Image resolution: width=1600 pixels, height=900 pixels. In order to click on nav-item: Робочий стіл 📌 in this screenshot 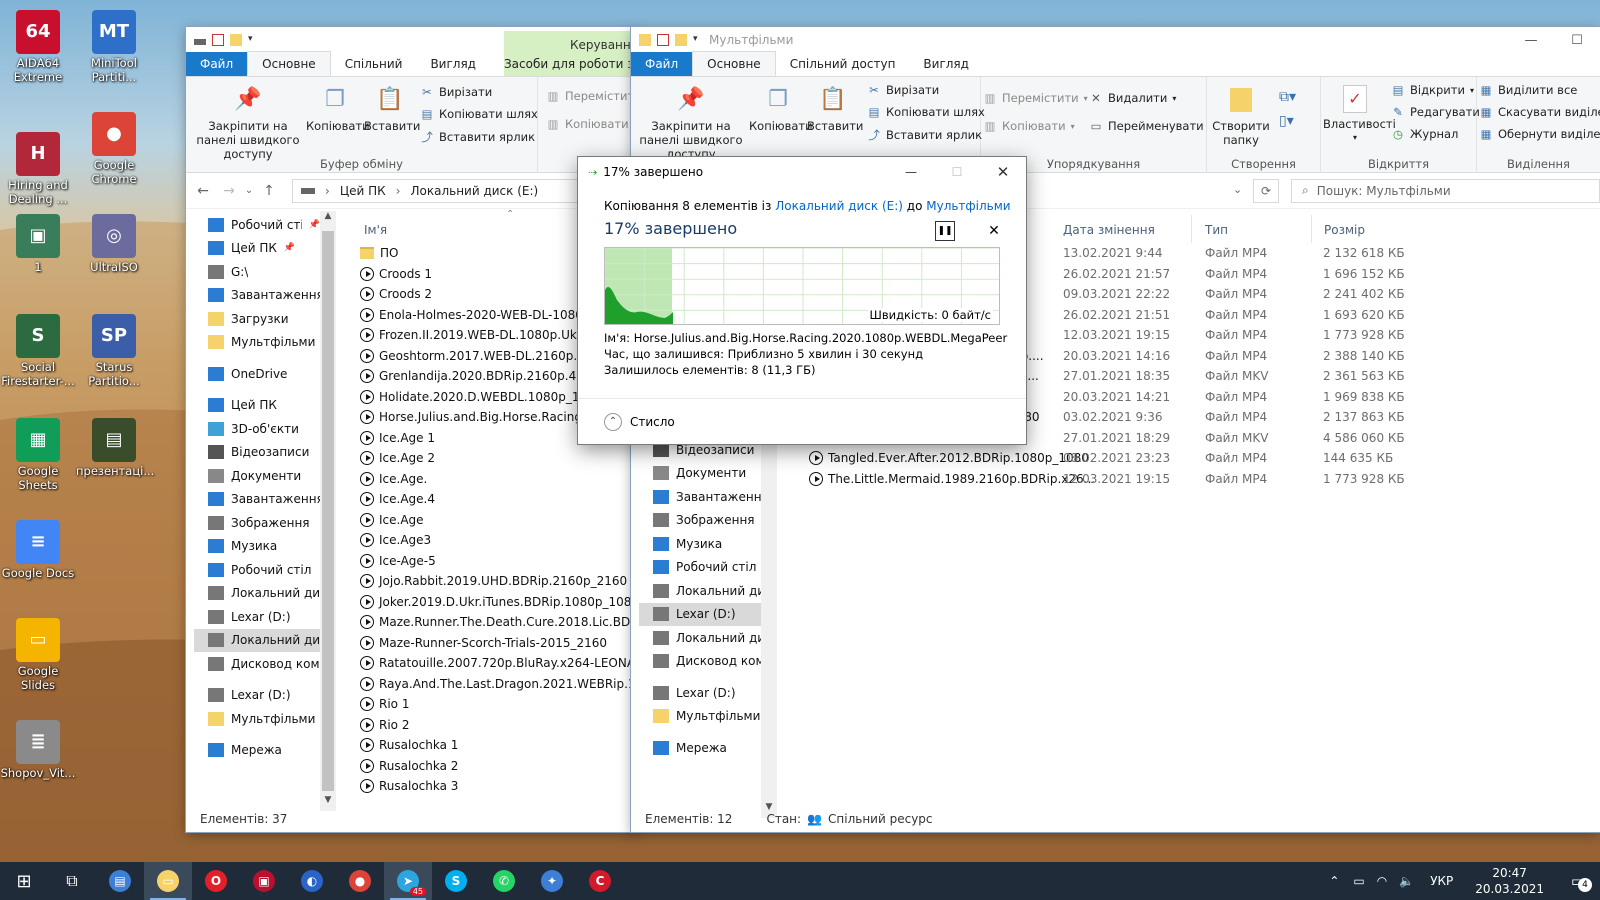, I will do `click(257, 225)`.